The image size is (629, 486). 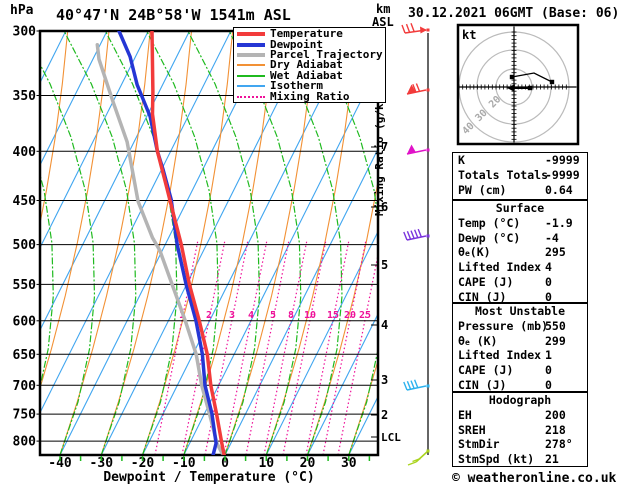 I want to click on pressure-tick-label: 650, so click(x=25, y=355).